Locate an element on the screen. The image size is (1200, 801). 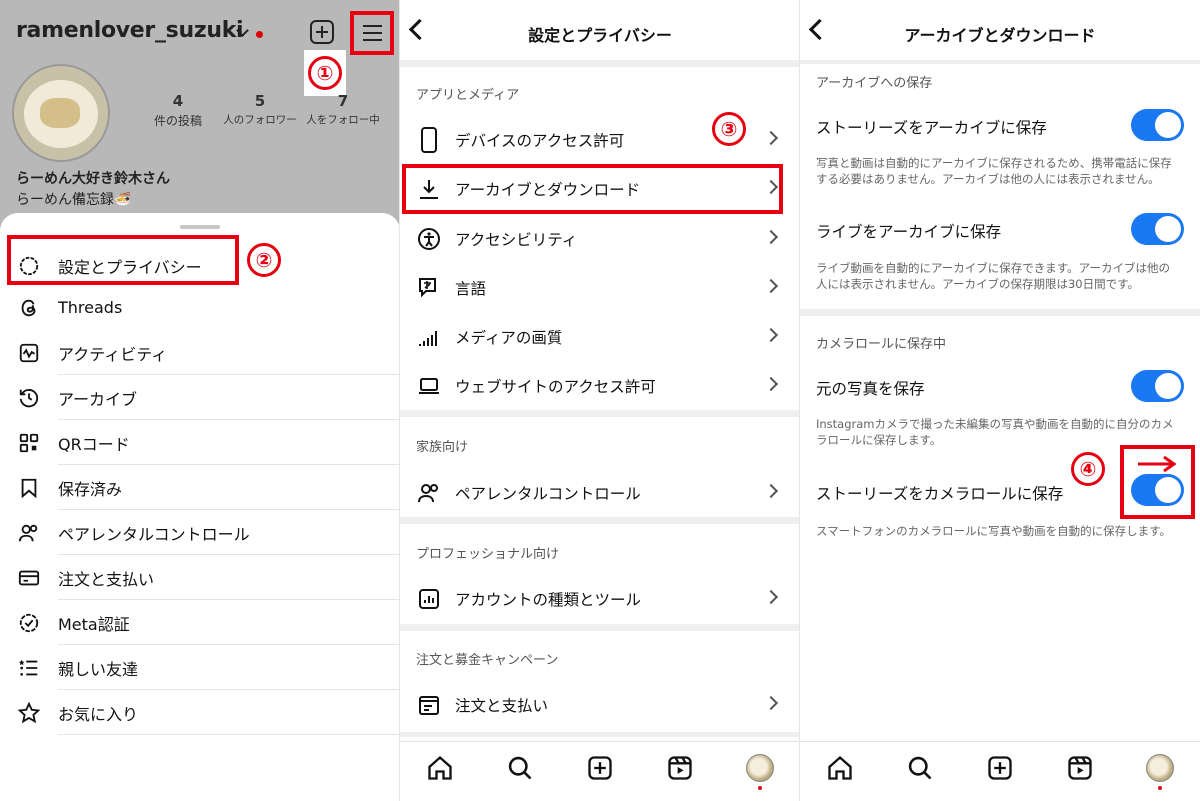
menu-item-archive: アーカイブ is located at coordinates (200, 397).